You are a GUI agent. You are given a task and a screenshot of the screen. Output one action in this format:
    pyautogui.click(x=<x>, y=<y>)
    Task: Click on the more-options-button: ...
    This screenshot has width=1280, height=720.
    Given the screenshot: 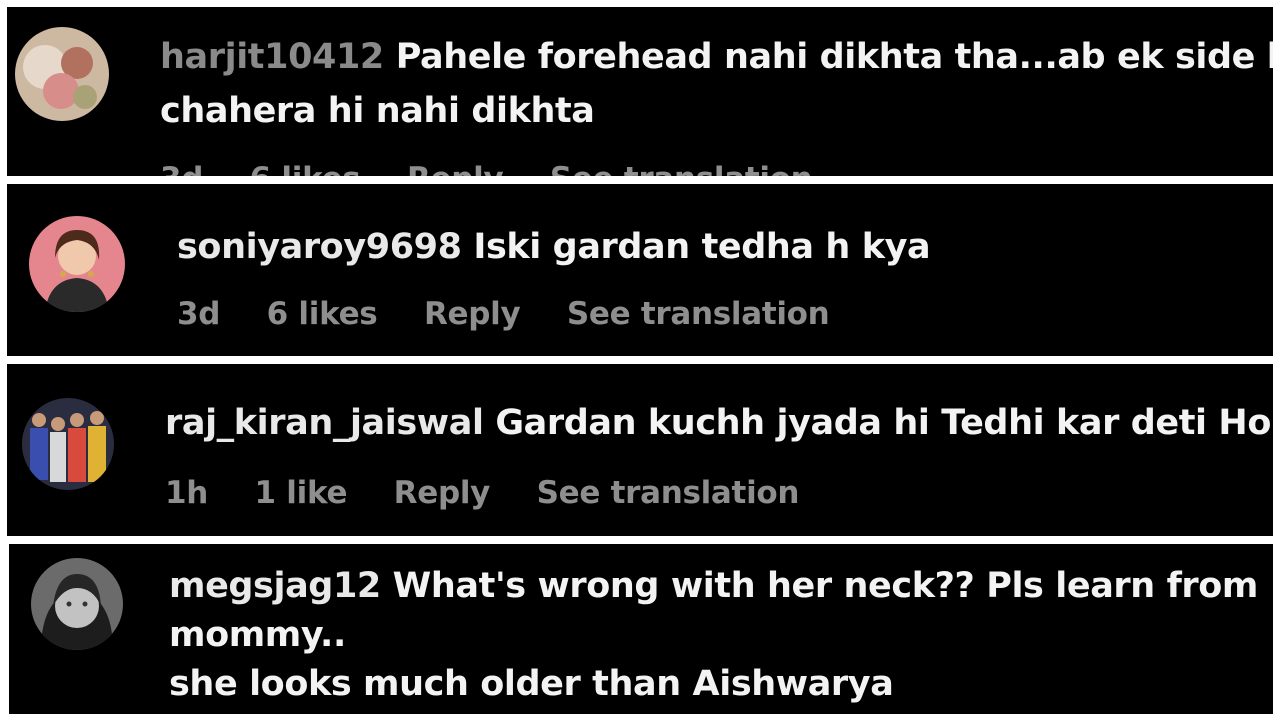 What is the action you would take?
    pyautogui.click(x=876, y=168)
    